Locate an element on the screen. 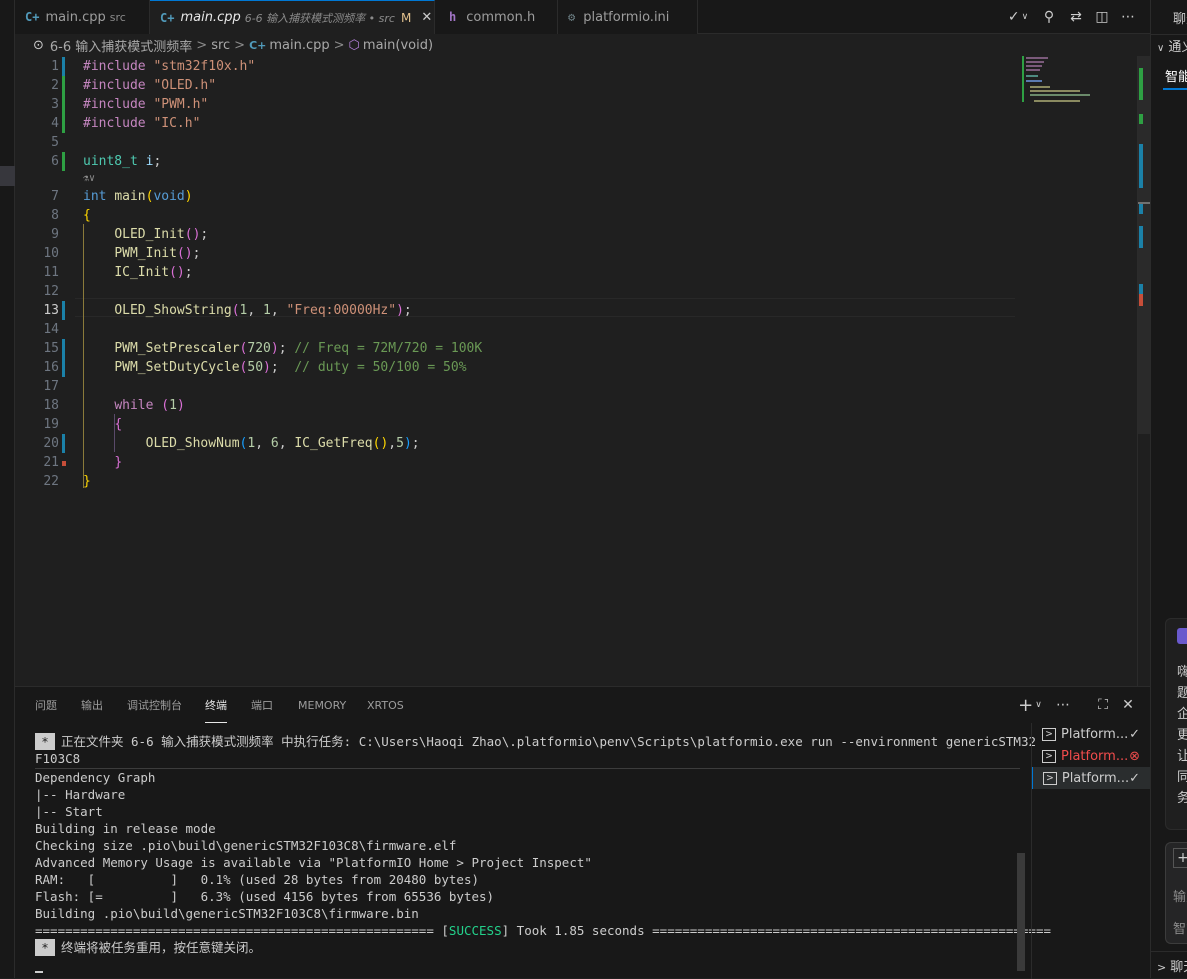 This screenshot has height=979, width=1187. chat-footer: >聊天 is located at coordinates (1172, 965).